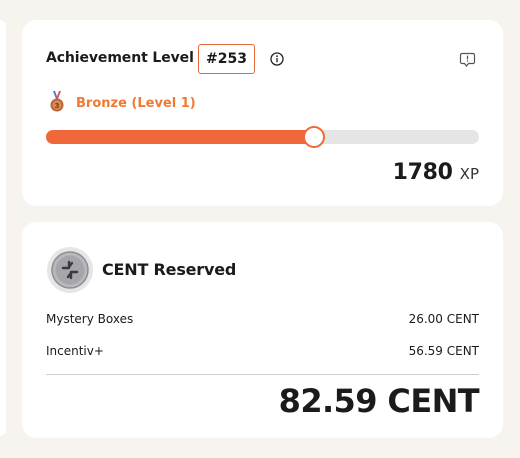 Image resolution: width=520 pixels, height=458 pixels. I want to click on list-item: Mystery Boxes 26.00 CENT, so click(262, 319).